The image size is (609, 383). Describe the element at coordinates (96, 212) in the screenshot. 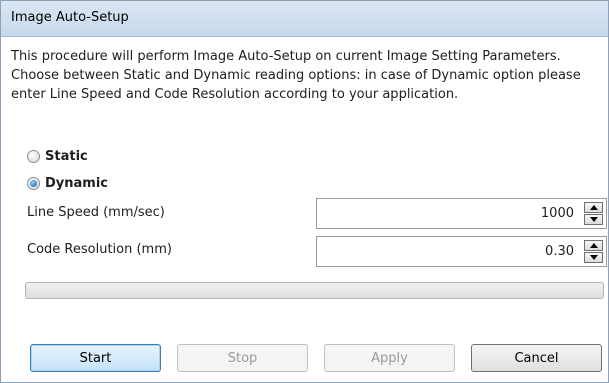

I see `line-speed-label: Line Speed (mm/sec)` at that location.